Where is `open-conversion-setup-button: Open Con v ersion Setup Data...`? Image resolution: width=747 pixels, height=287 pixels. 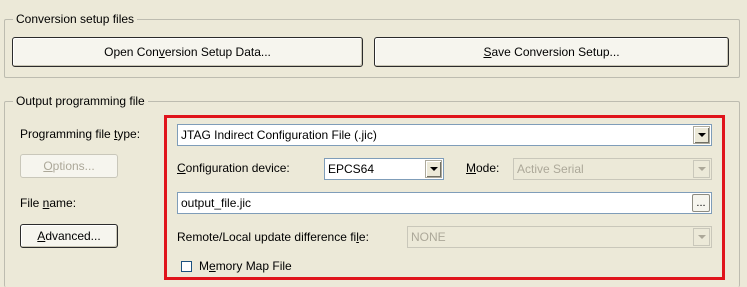
open-conversion-setup-button: Open Con v ersion Setup Data... is located at coordinates (187, 52).